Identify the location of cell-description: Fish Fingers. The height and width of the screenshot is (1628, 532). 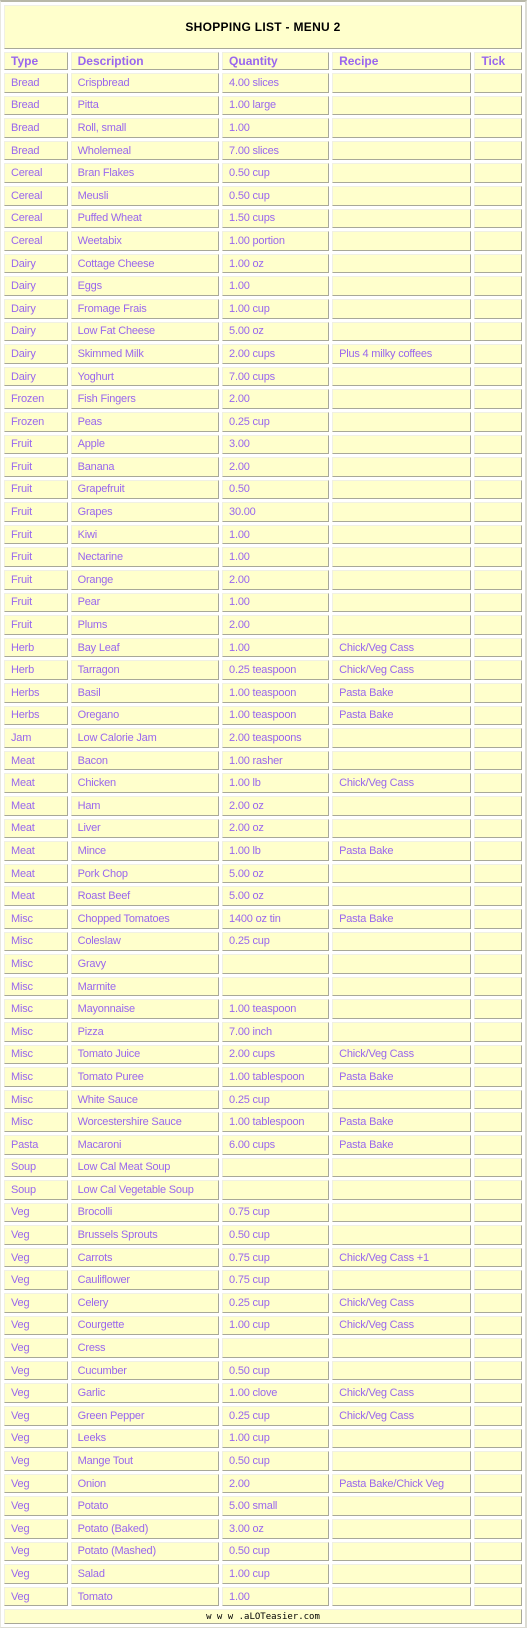
(145, 399).